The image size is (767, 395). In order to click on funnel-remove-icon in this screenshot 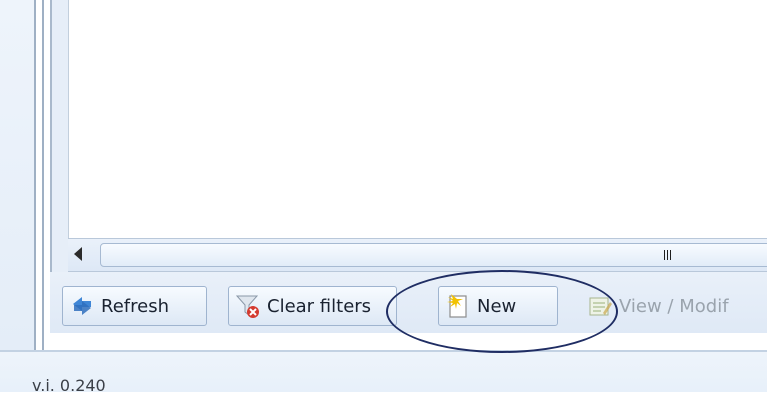, I will do `click(248, 306)`.